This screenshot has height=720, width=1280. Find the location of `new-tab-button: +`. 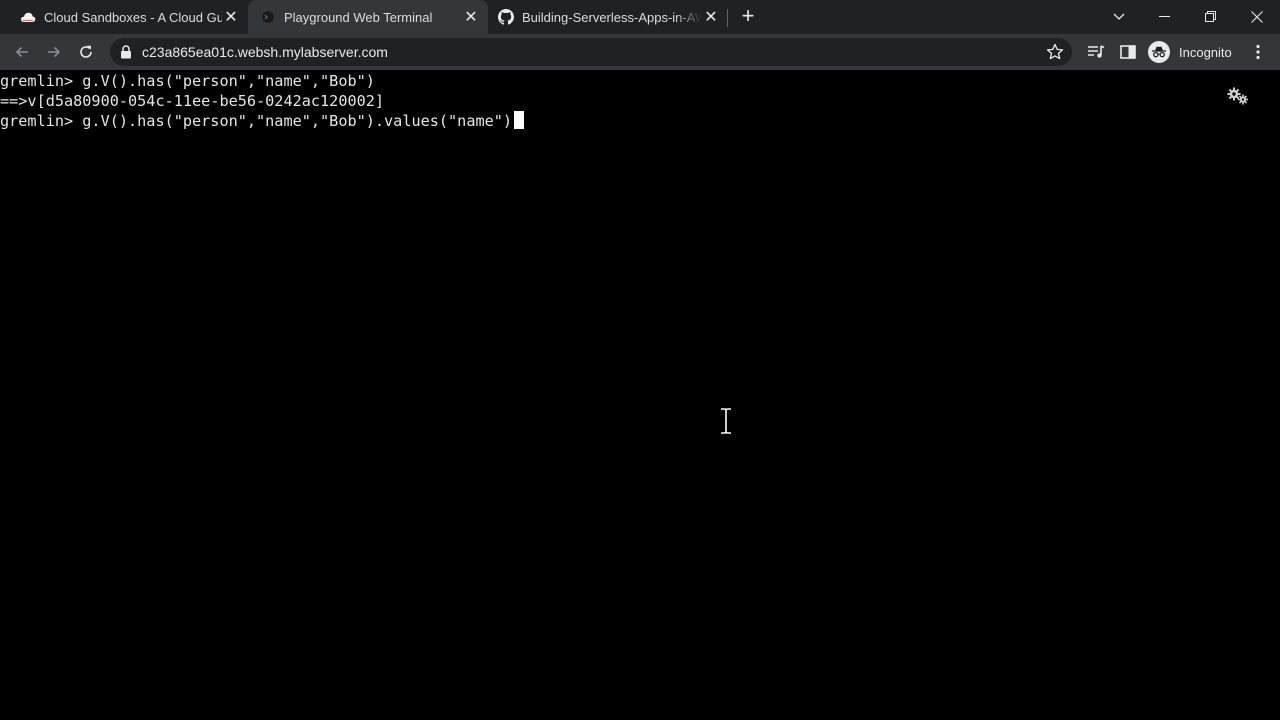

new-tab-button: + is located at coordinates (748, 16).